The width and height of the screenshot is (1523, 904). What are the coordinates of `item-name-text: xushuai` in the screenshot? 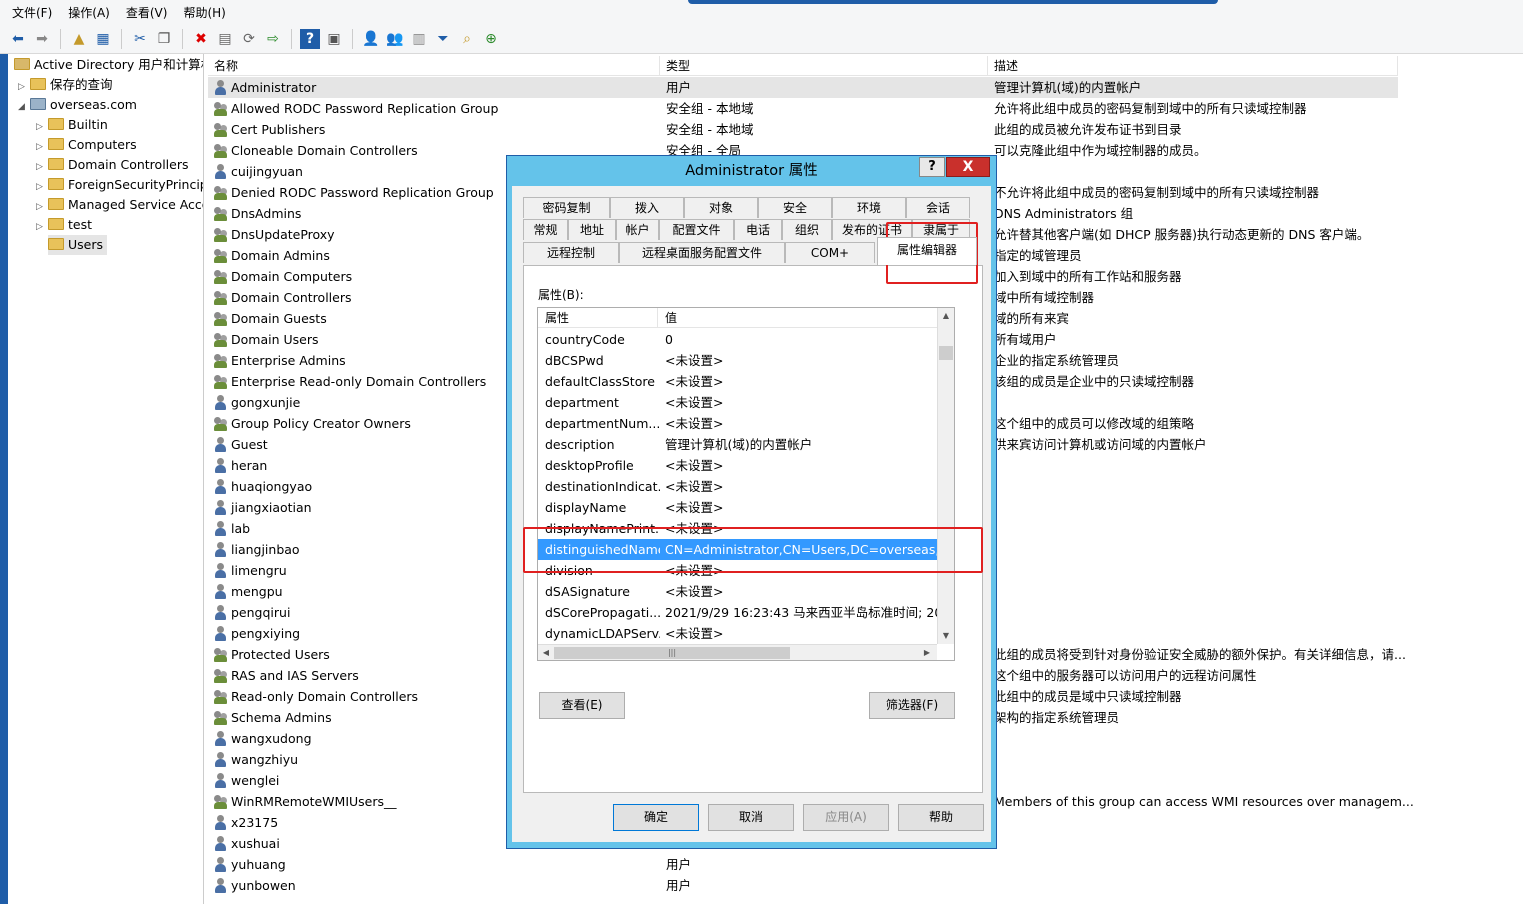 It's located at (255, 843).